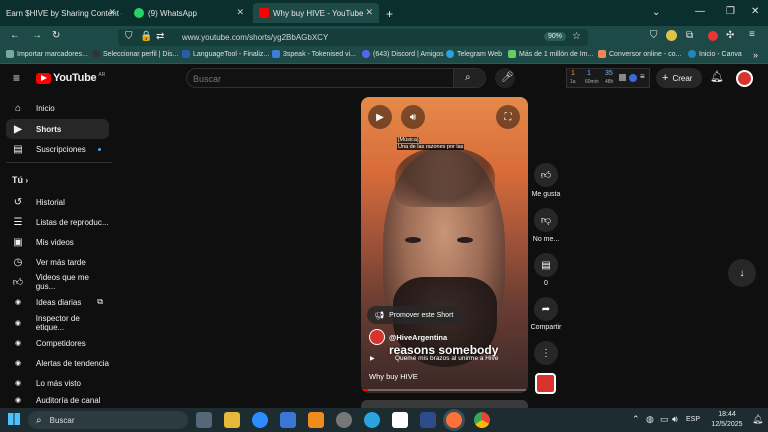  I want to click on reload-icon: ↻, so click(56, 36).